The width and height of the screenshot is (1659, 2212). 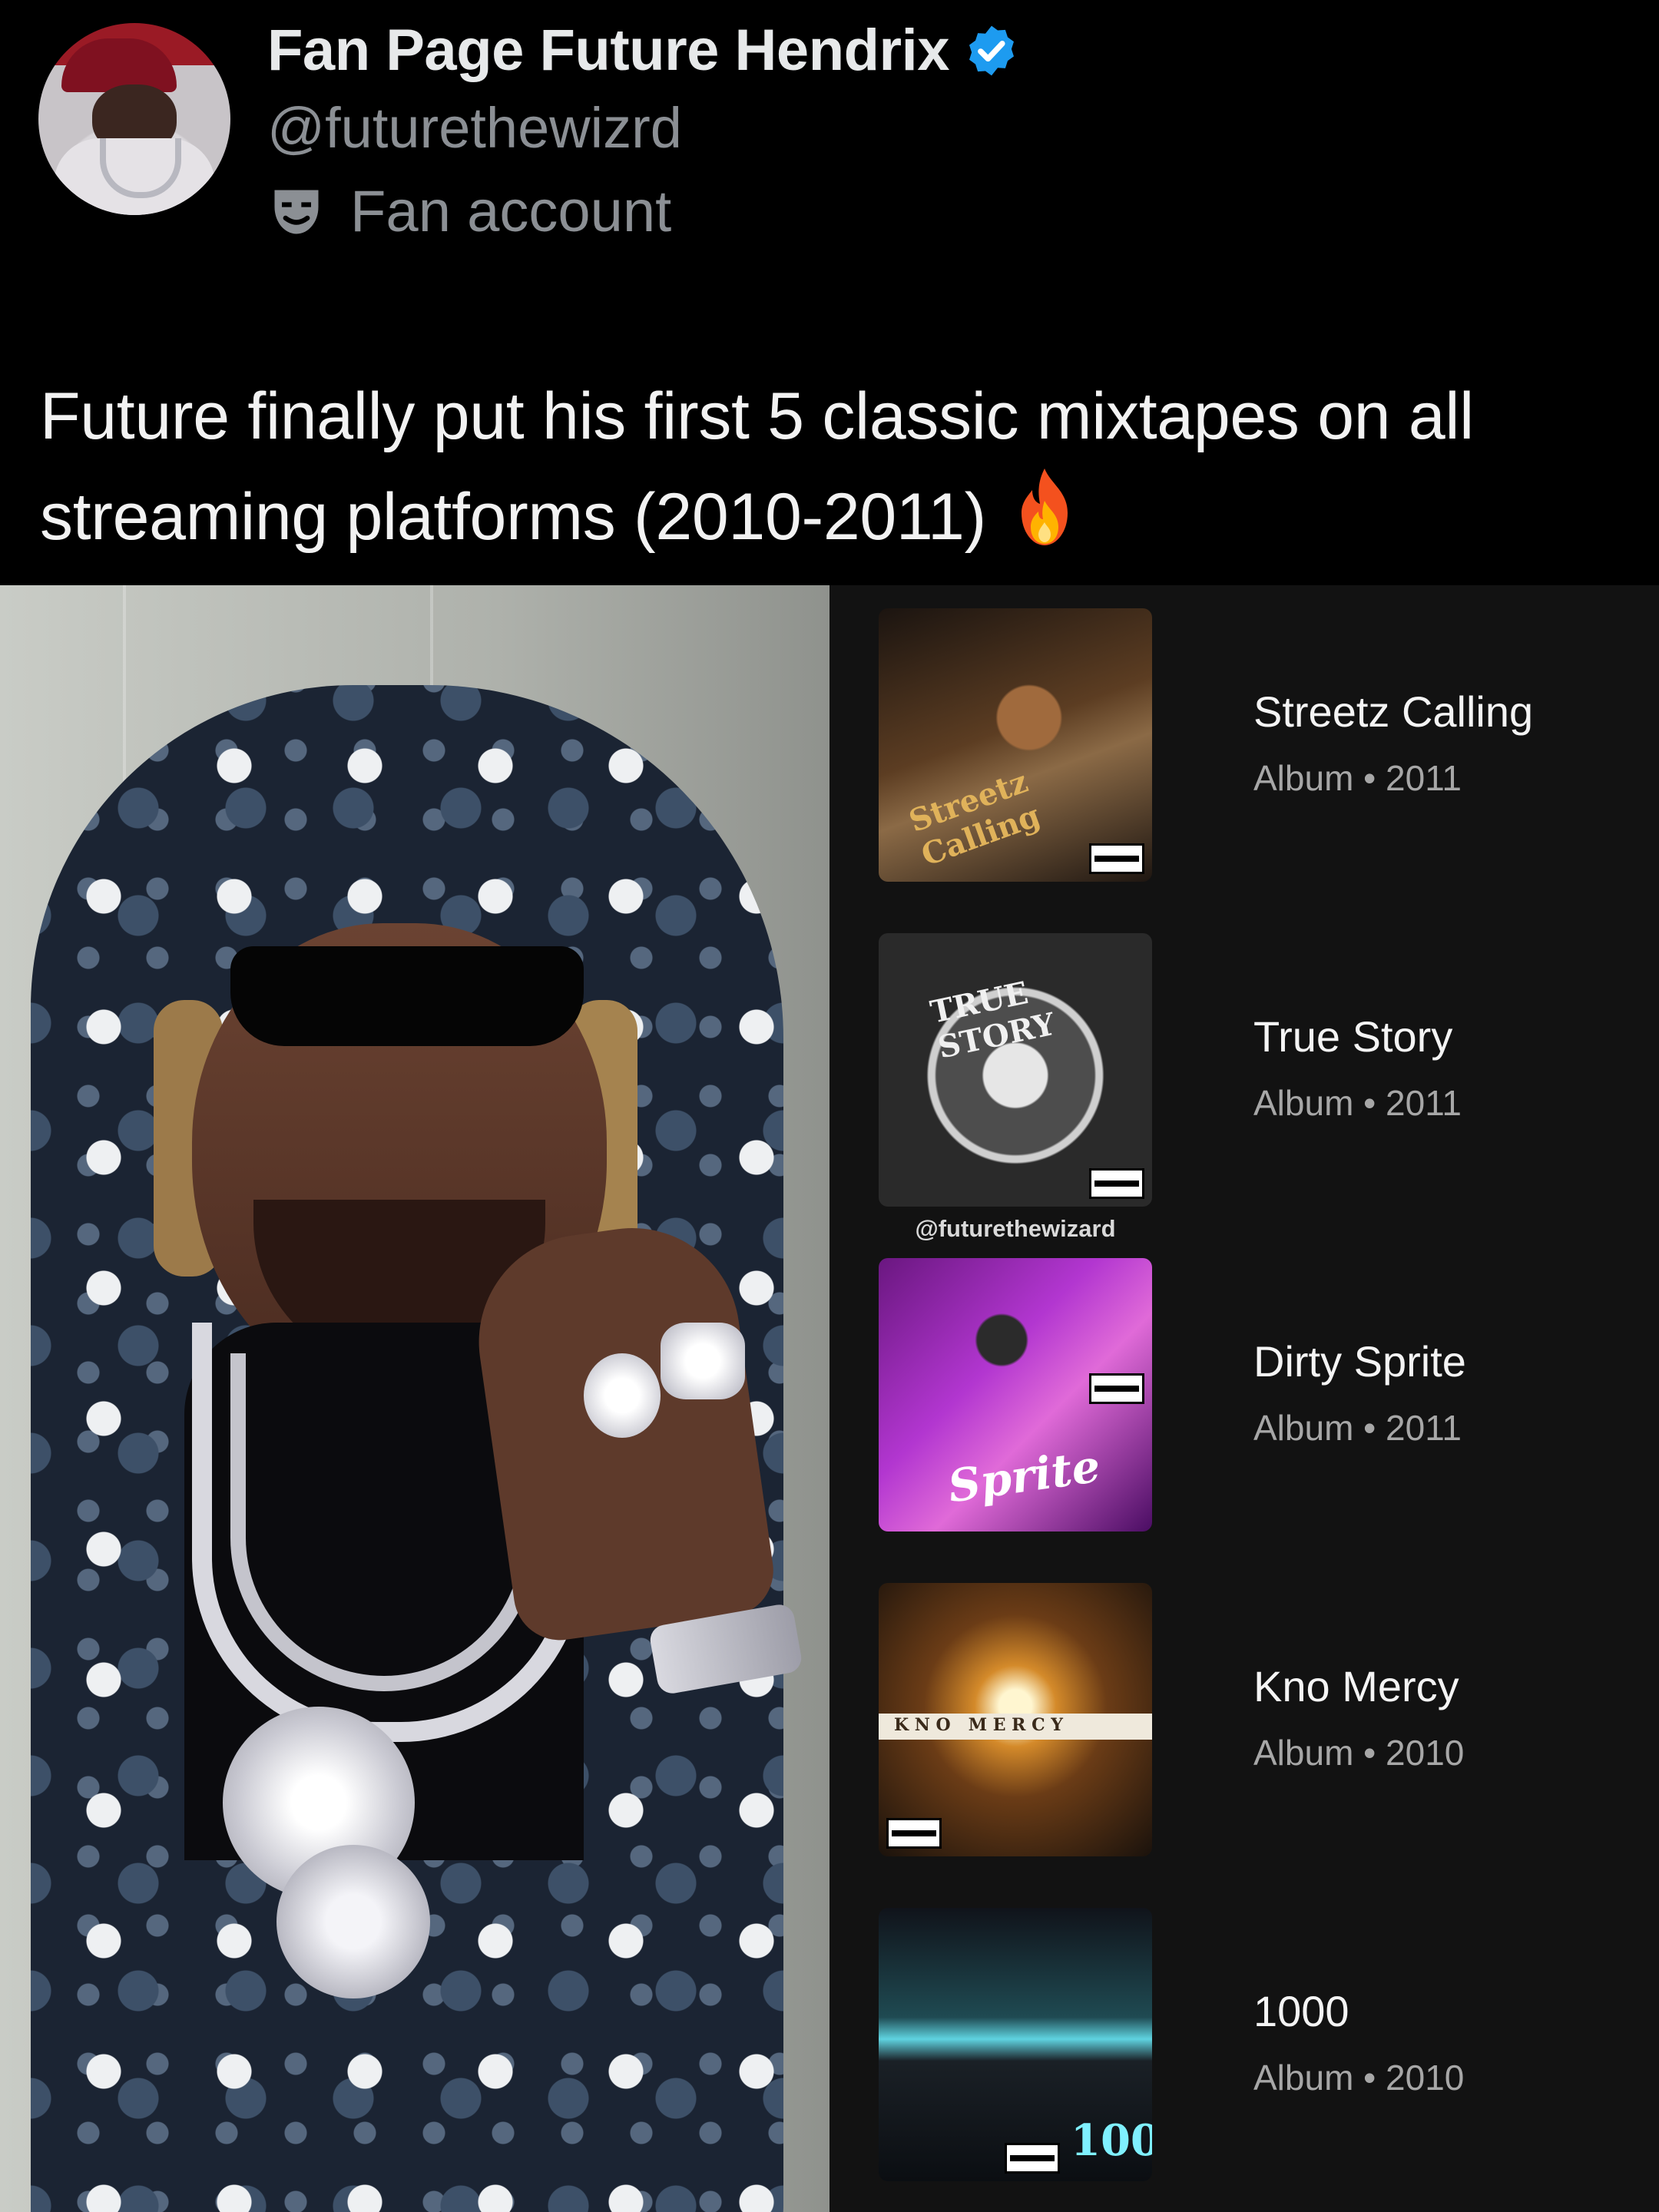 What do you see at coordinates (1015, 745) in the screenshot?
I see `album-cover: Streetz Calling` at bounding box center [1015, 745].